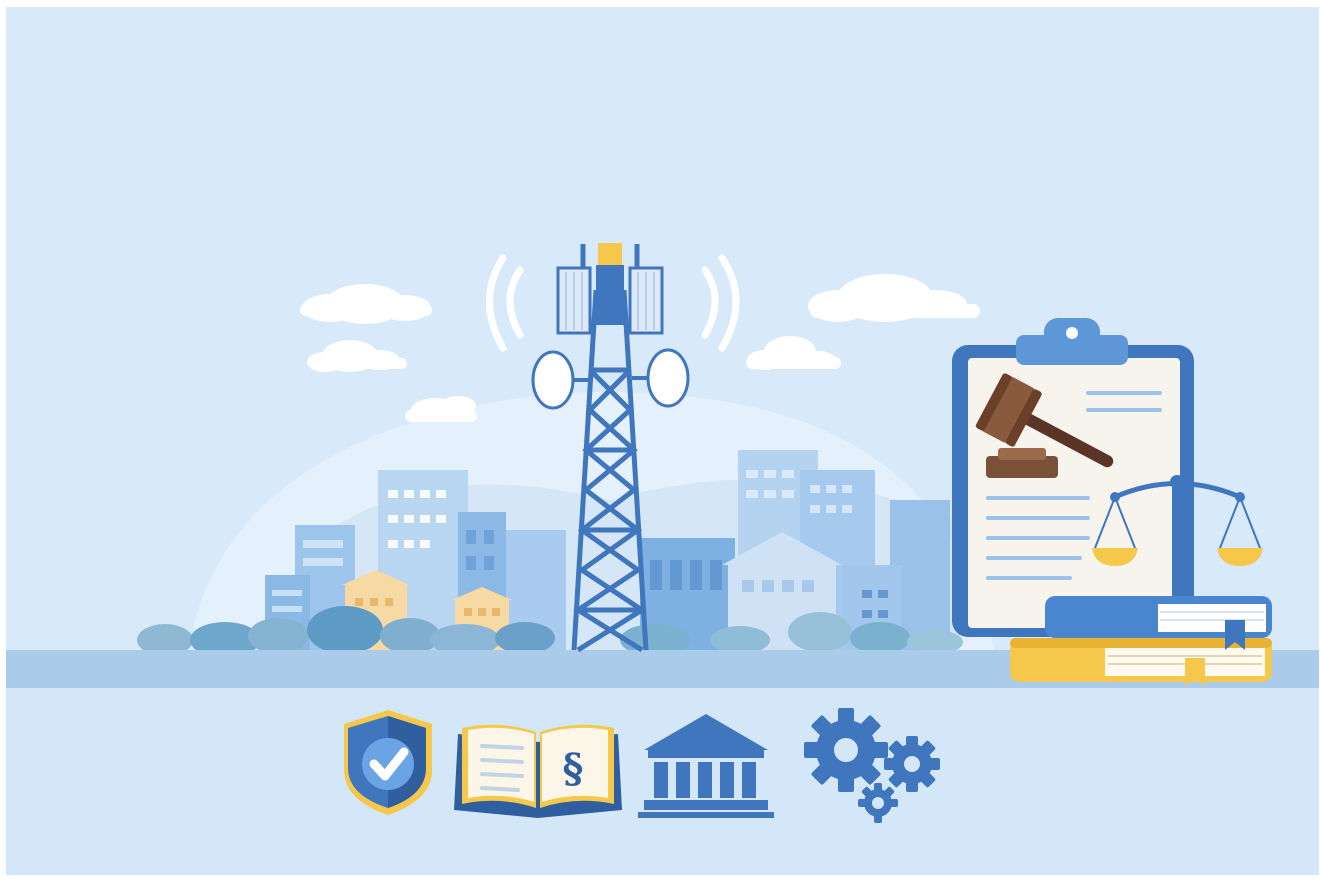  What do you see at coordinates (846, 750) in the screenshot?
I see `large-gear` at bounding box center [846, 750].